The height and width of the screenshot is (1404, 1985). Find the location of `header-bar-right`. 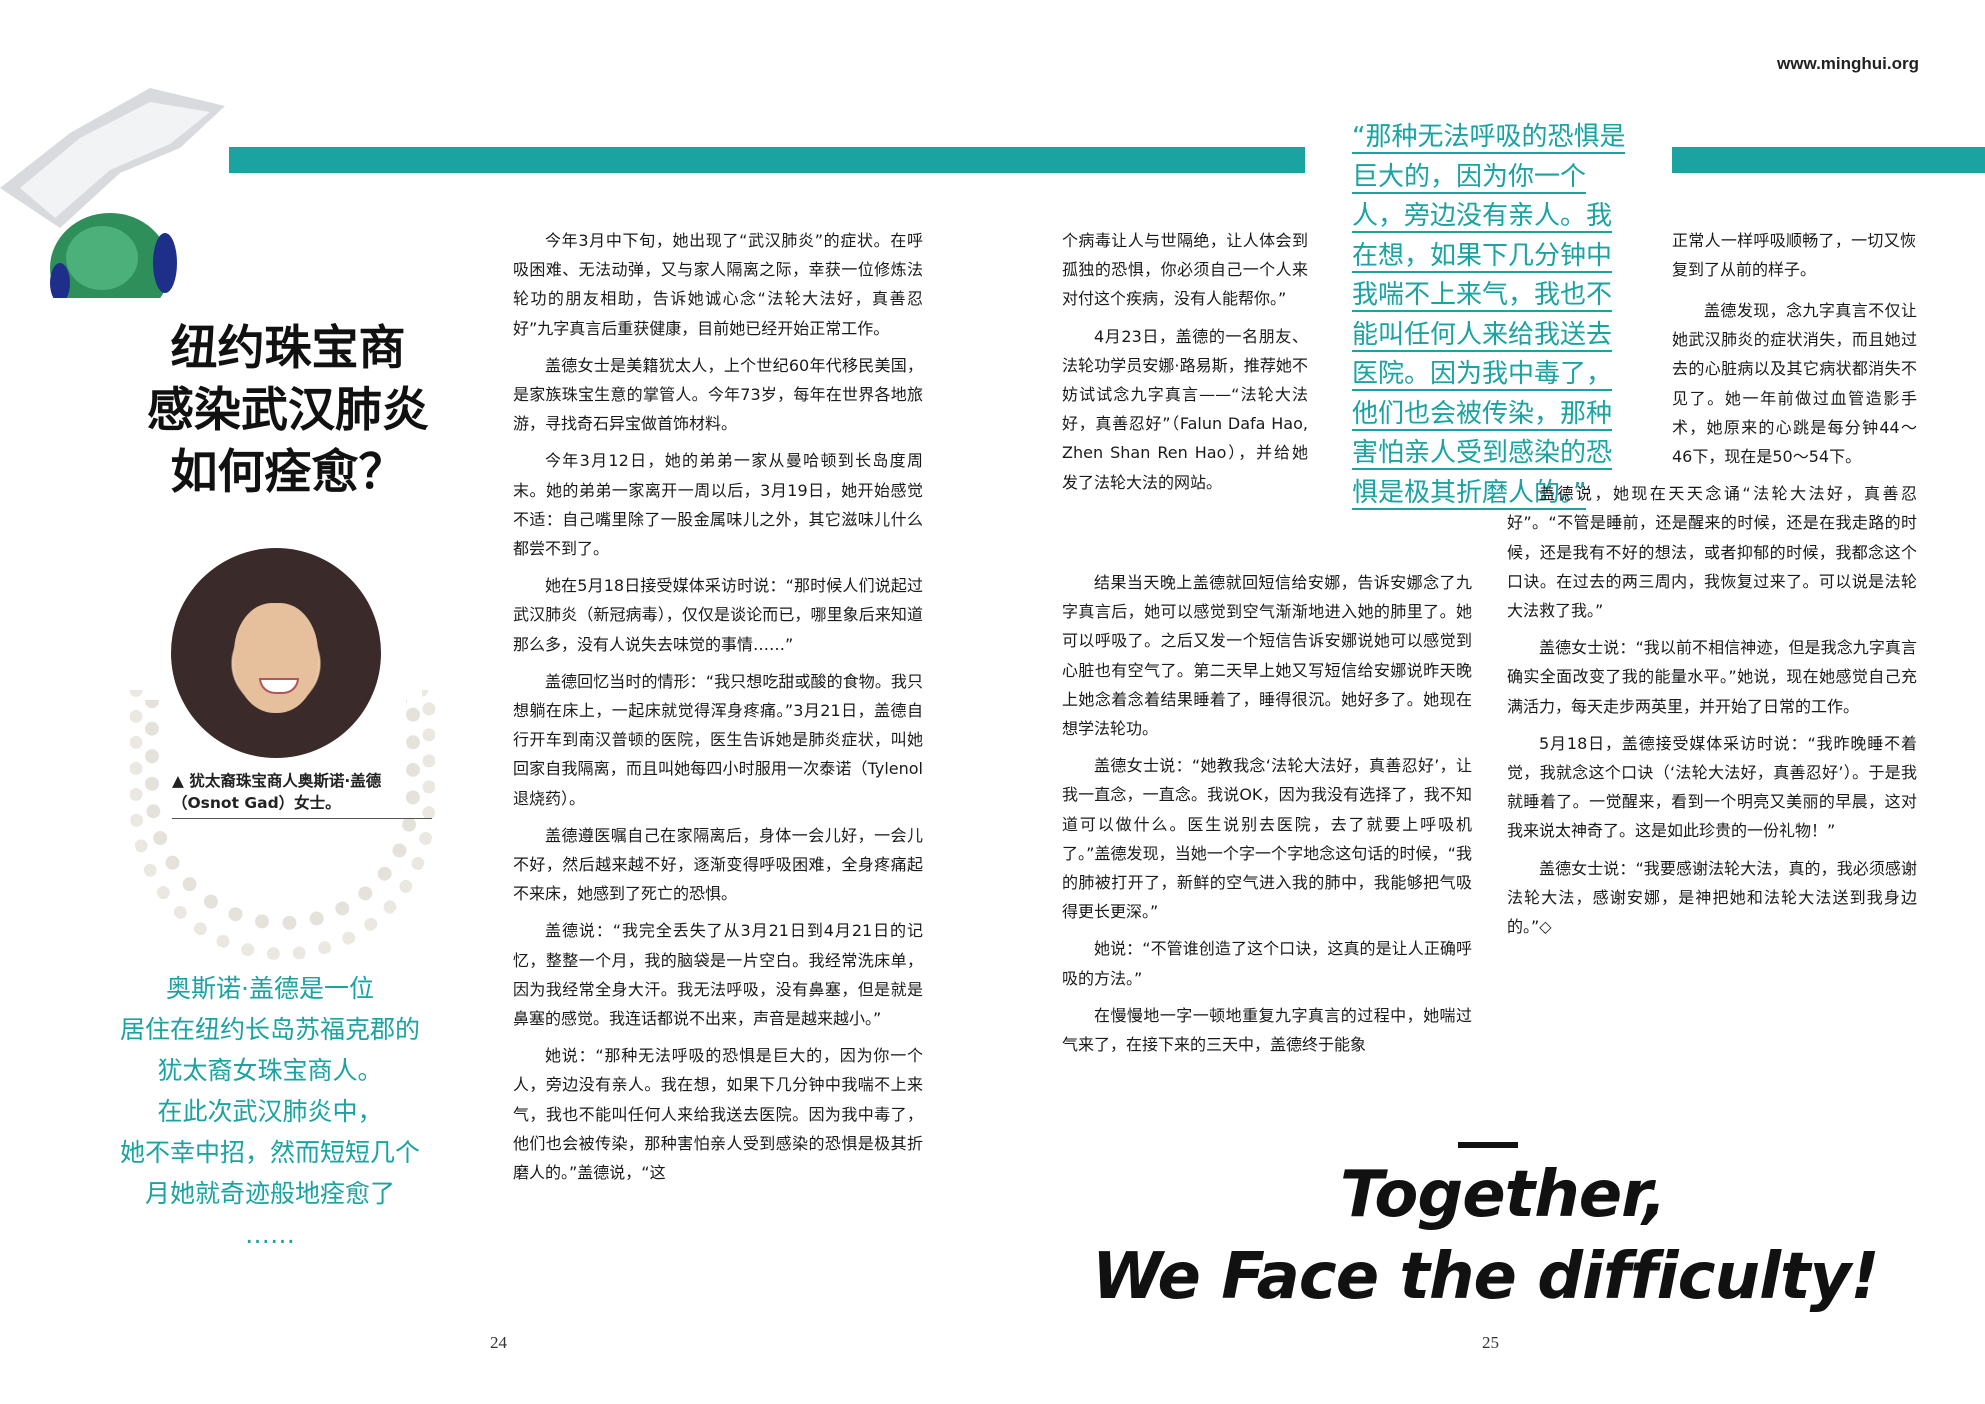

header-bar-right is located at coordinates (1828, 160).